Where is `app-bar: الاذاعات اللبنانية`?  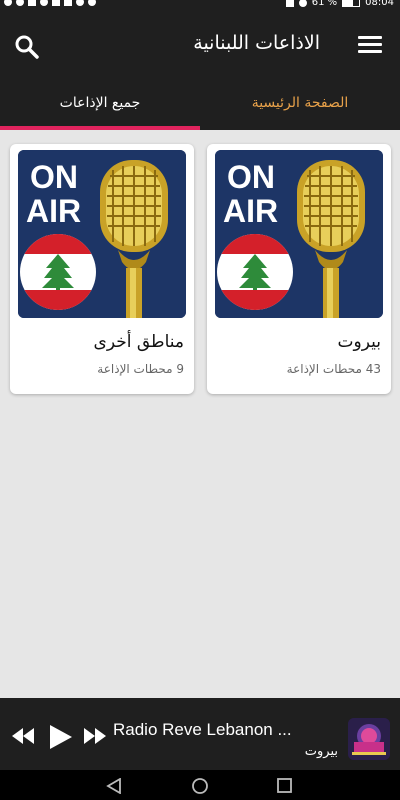 app-bar: الاذاعات اللبنانية is located at coordinates (200, 46).